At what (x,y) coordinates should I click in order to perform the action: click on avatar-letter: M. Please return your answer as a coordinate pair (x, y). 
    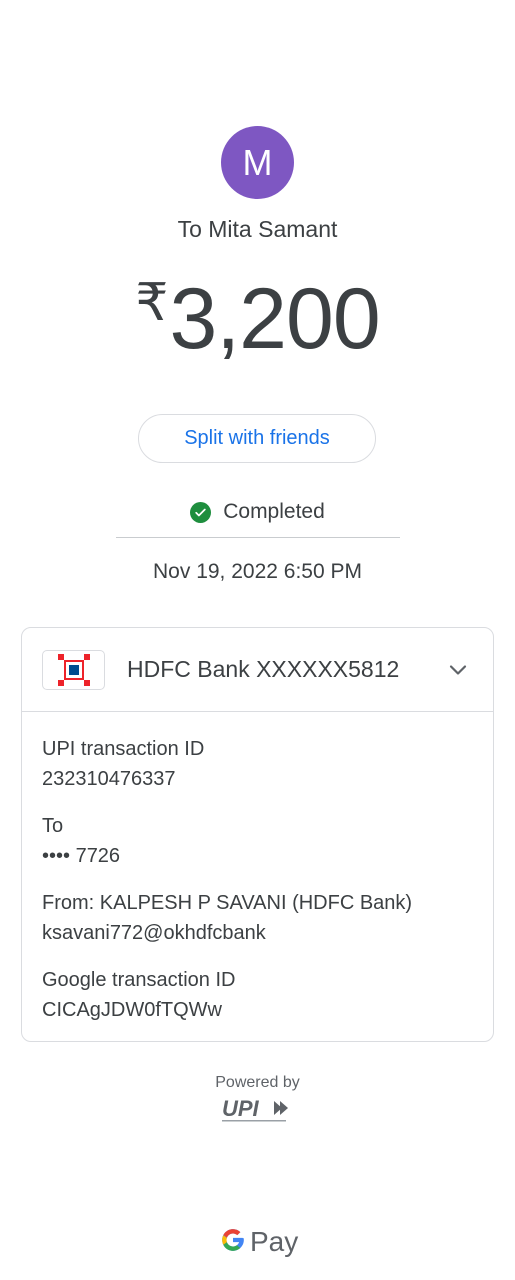
    Looking at the image, I should click on (257, 162).